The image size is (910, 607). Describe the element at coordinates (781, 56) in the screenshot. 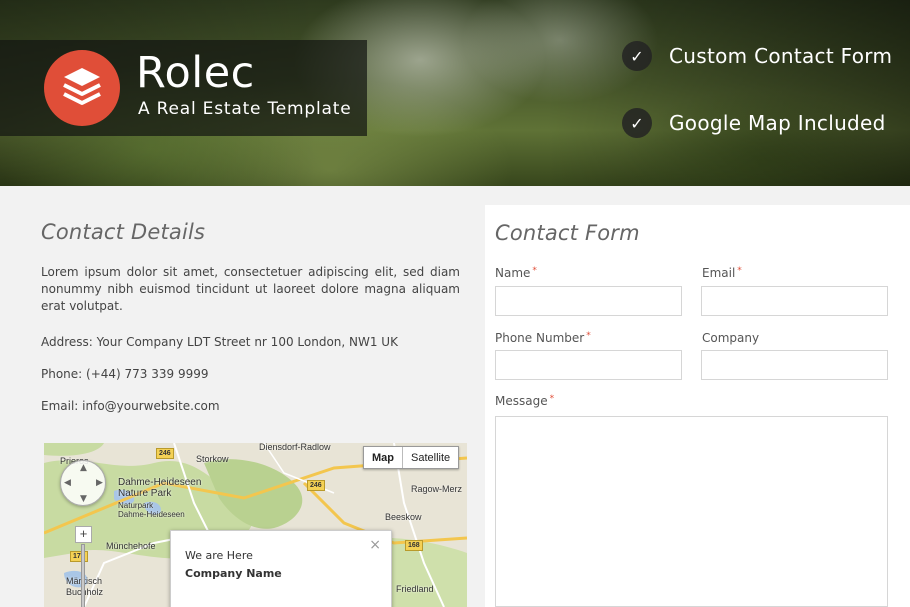

I see `feature-label: Custom Contact Form` at that location.